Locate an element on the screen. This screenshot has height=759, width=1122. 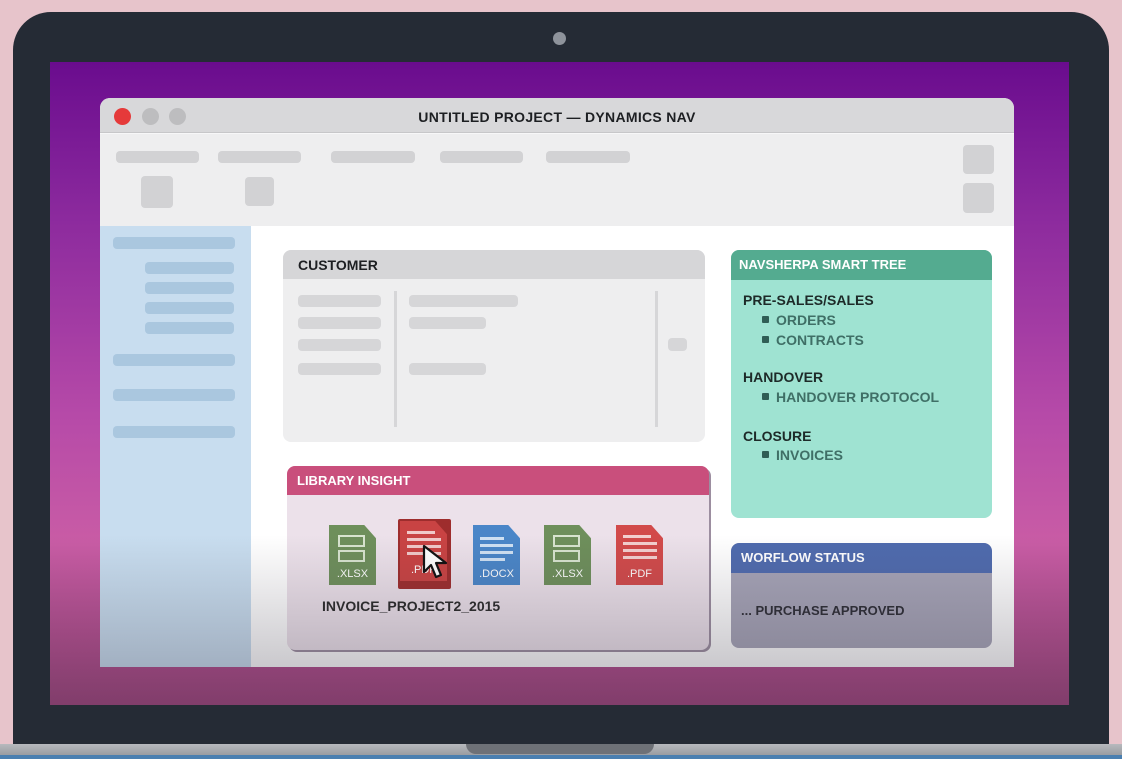
workflow-status-title: WORFLOW STATUS is located at coordinates (803, 557).